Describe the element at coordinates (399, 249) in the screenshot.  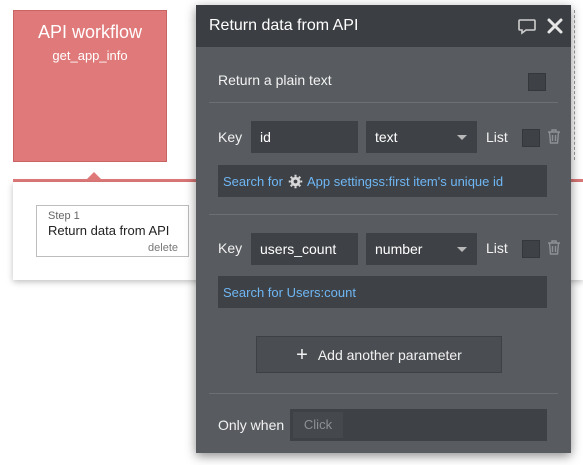
I see `param-2-type-value: number` at that location.